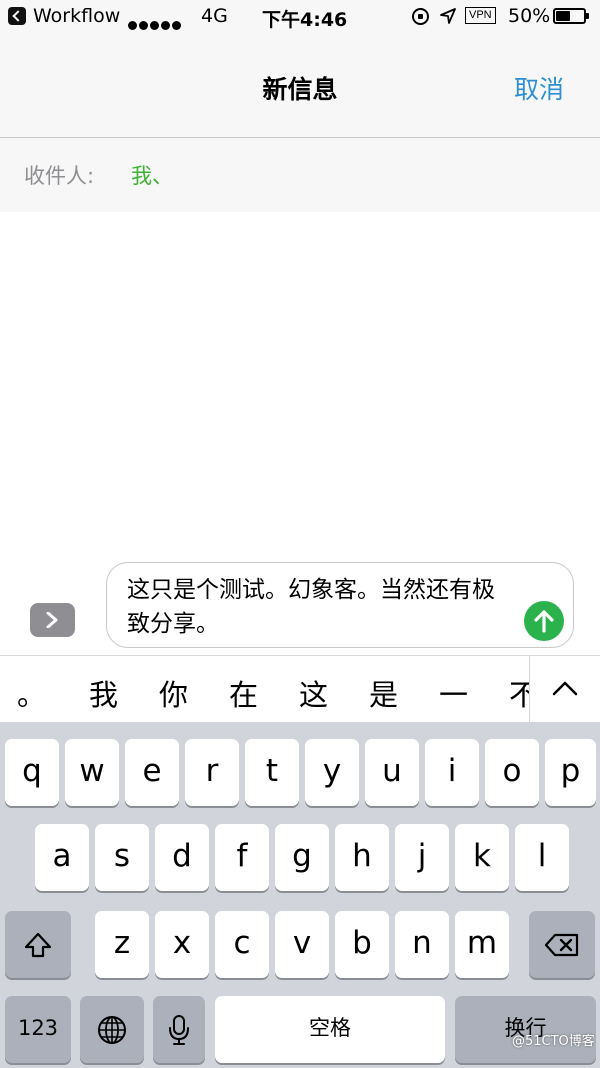  What do you see at coordinates (302, 944) in the screenshot?
I see `key-v: v` at bounding box center [302, 944].